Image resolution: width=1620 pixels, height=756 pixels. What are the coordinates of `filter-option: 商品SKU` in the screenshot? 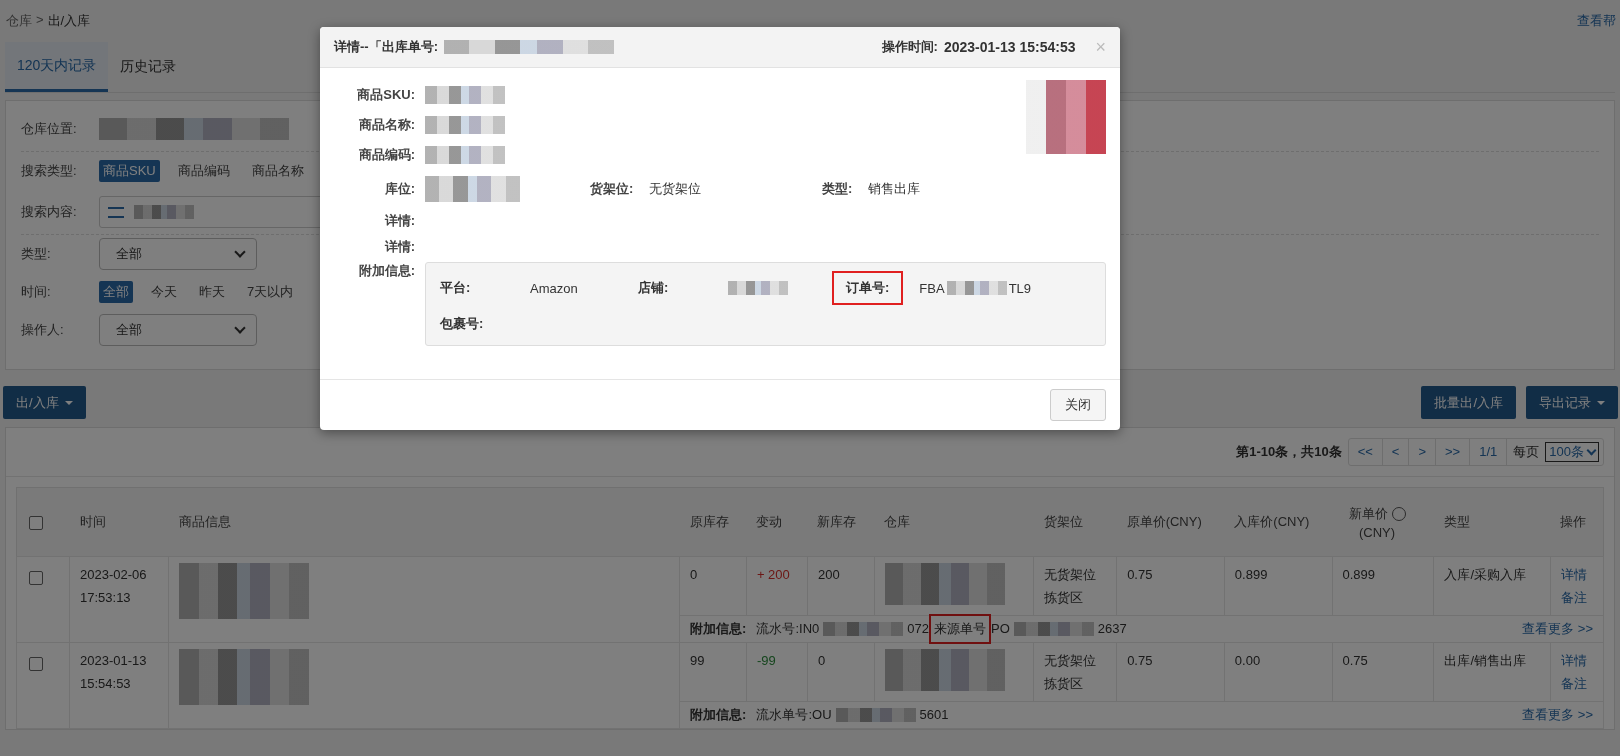 It's located at (129, 171).